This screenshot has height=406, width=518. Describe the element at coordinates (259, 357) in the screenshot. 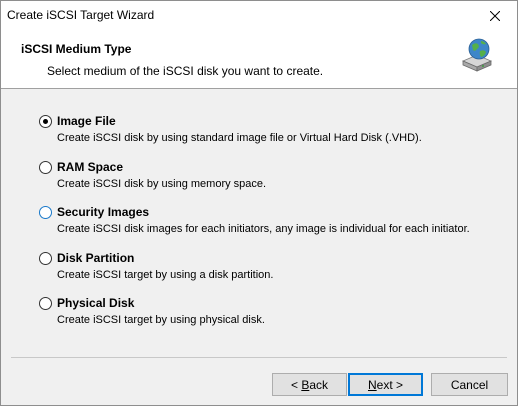

I see `footer-separator` at that location.